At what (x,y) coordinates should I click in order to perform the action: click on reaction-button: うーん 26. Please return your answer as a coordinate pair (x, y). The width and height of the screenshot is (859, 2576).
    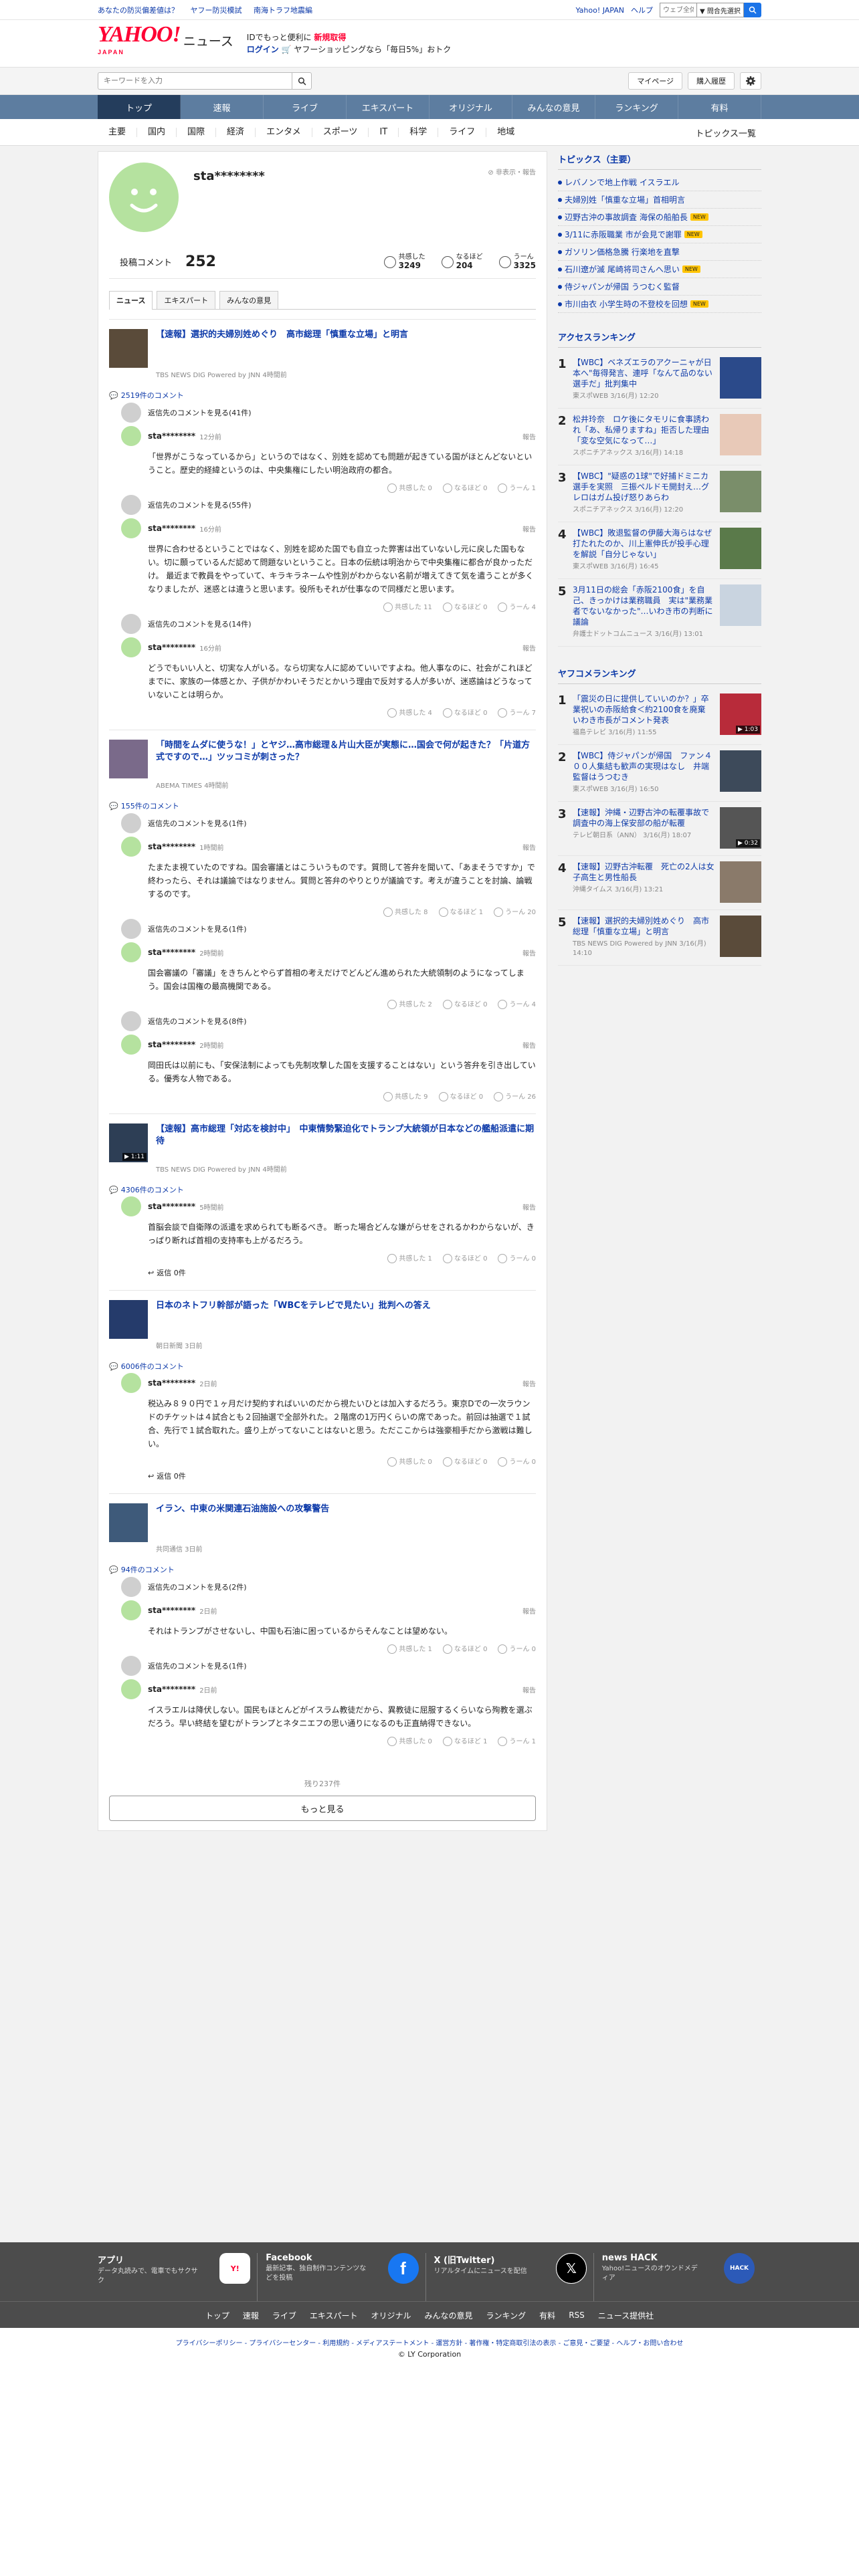
    Looking at the image, I should click on (515, 1096).